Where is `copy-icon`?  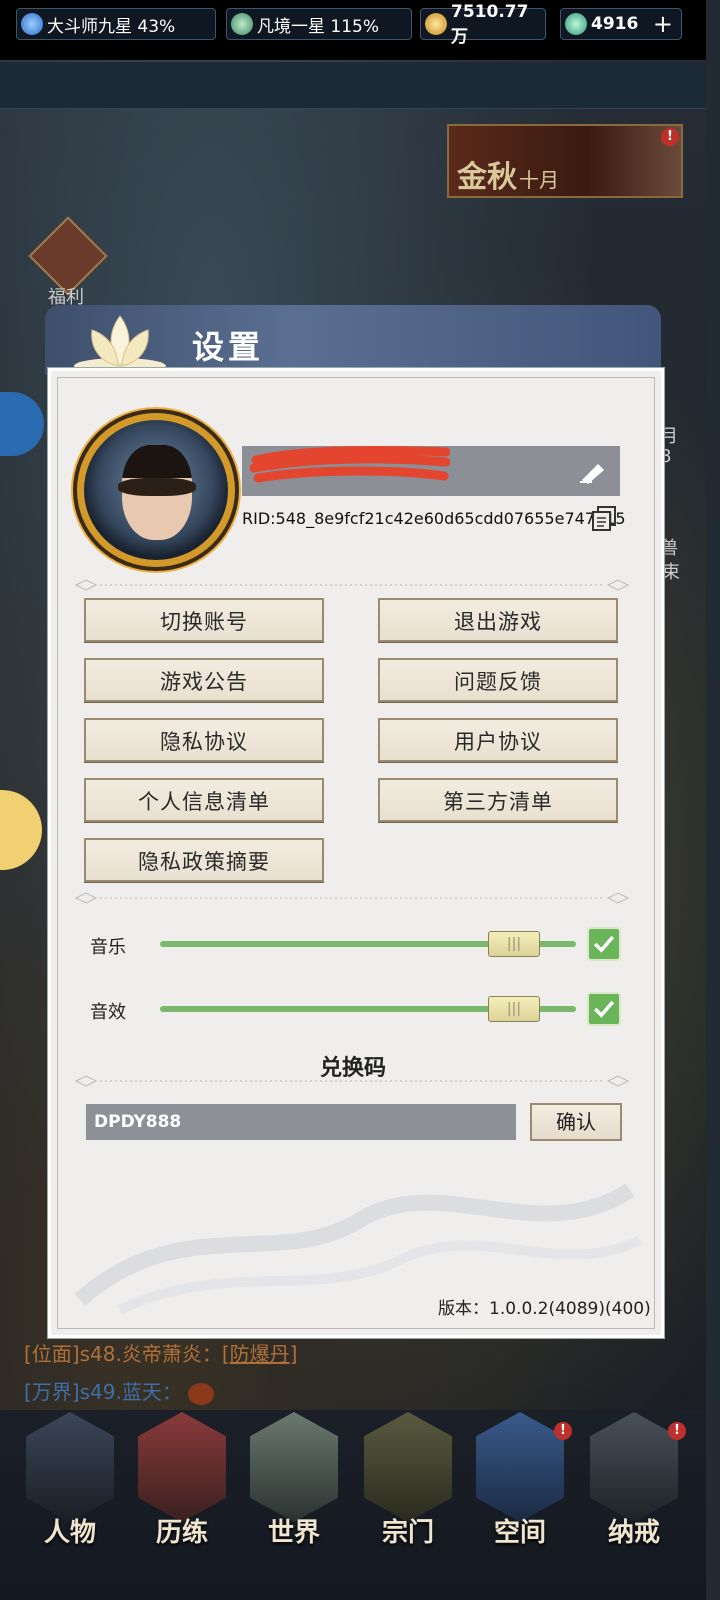 copy-icon is located at coordinates (604, 518).